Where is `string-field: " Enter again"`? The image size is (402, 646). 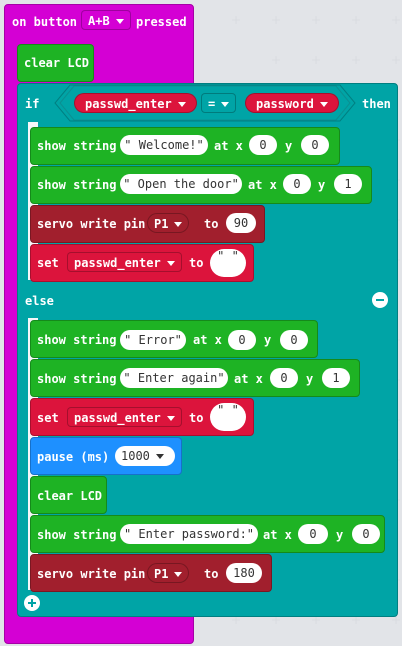
string-field: " Enter again" is located at coordinates (174, 378).